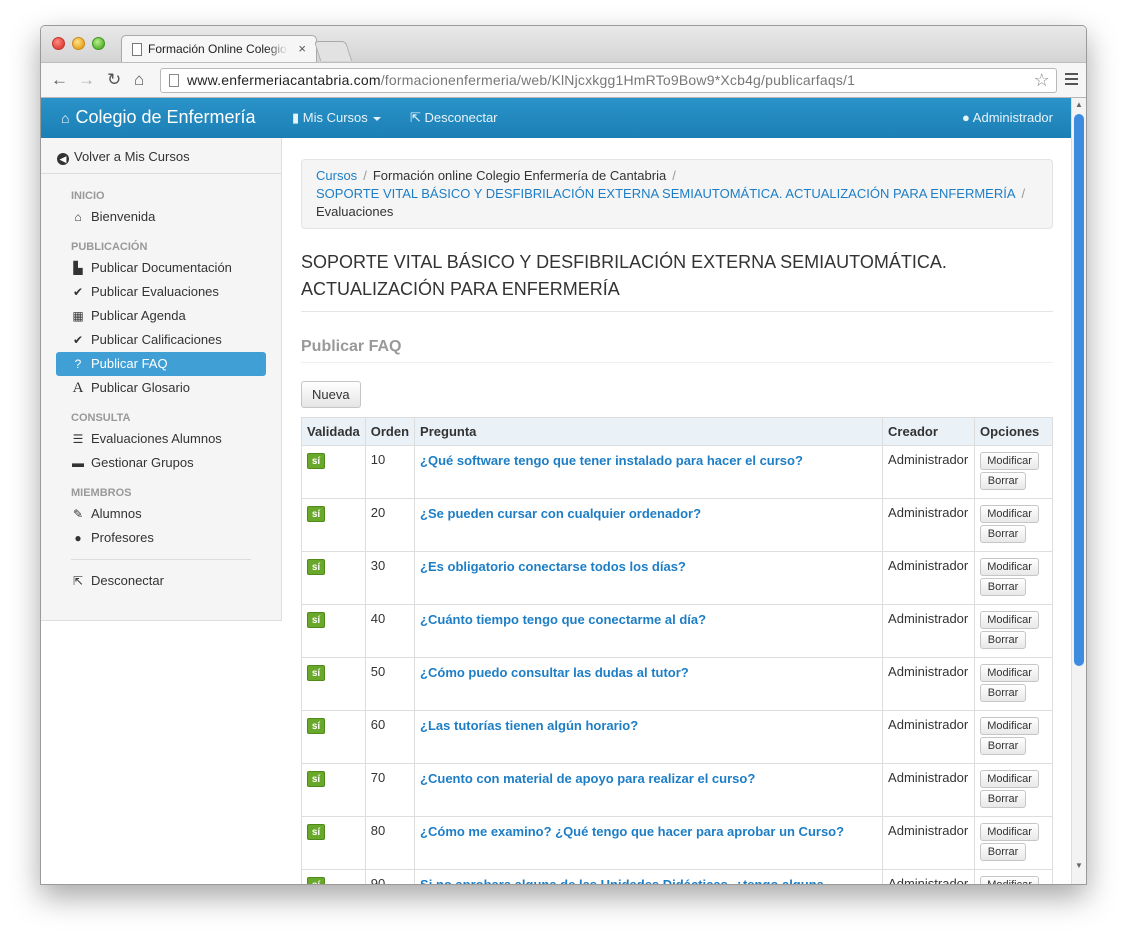 The height and width of the screenshot is (940, 1127). What do you see at coordinates (78, 340) in the screenshot?
I see `check-icon: ✔` at bounding box center [78, 340].